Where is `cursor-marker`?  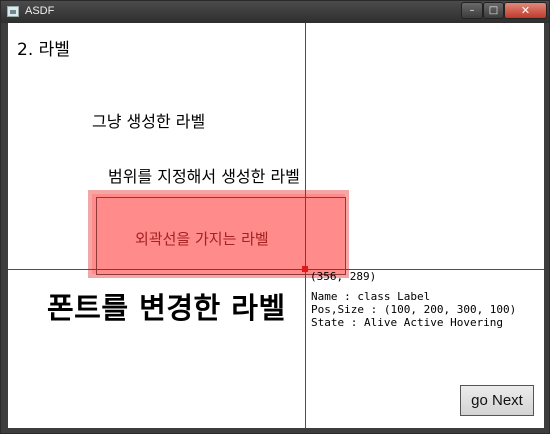 cursor-marker is located at coordinates (305, 269).